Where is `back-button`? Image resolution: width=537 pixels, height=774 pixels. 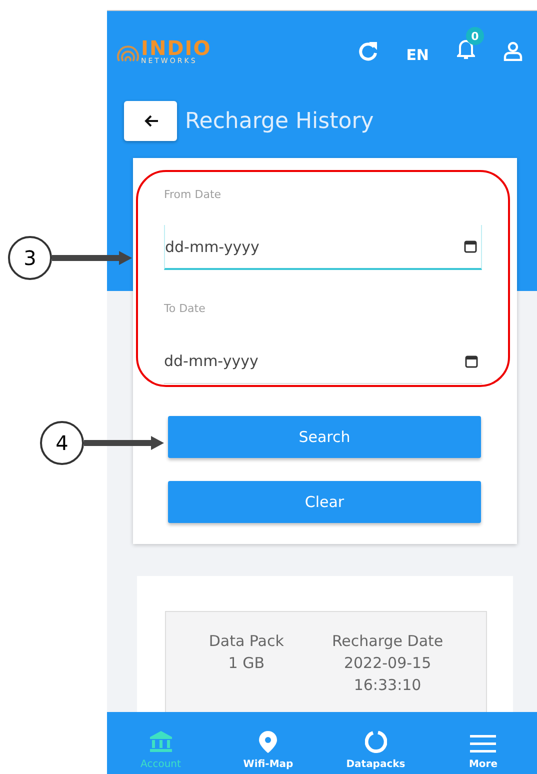 back-button is located at coordinates (150, 121).